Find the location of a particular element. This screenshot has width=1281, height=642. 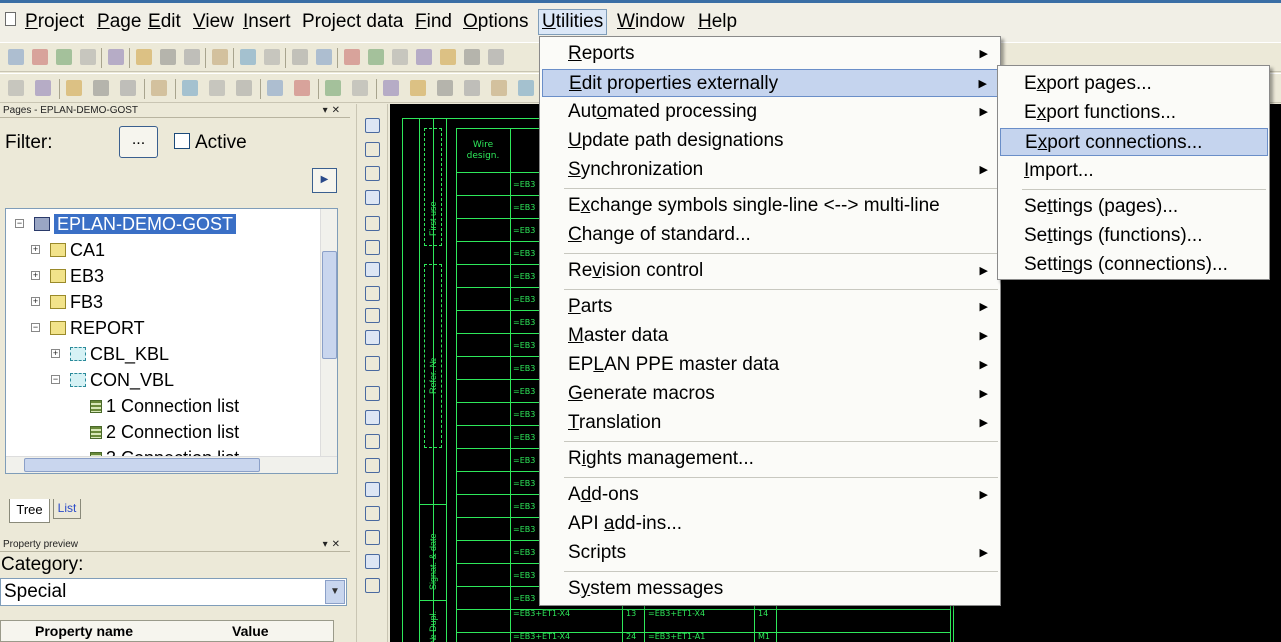

menu-item-parts: Parts ▶ is located at coordinates (770, 307).